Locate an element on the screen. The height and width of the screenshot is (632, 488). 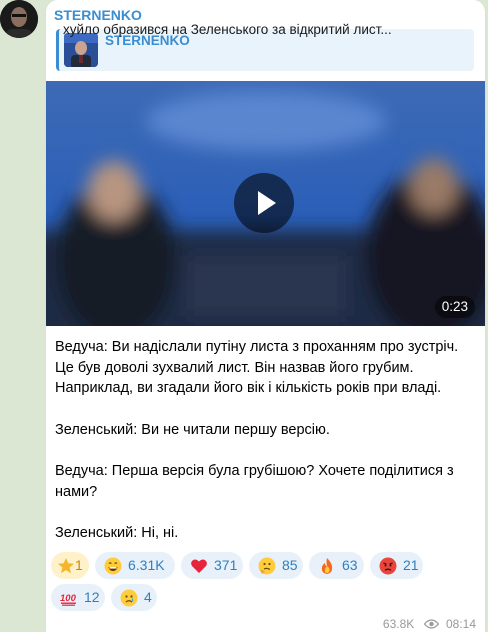
channel-avatar is located at coordinates (19, 19).